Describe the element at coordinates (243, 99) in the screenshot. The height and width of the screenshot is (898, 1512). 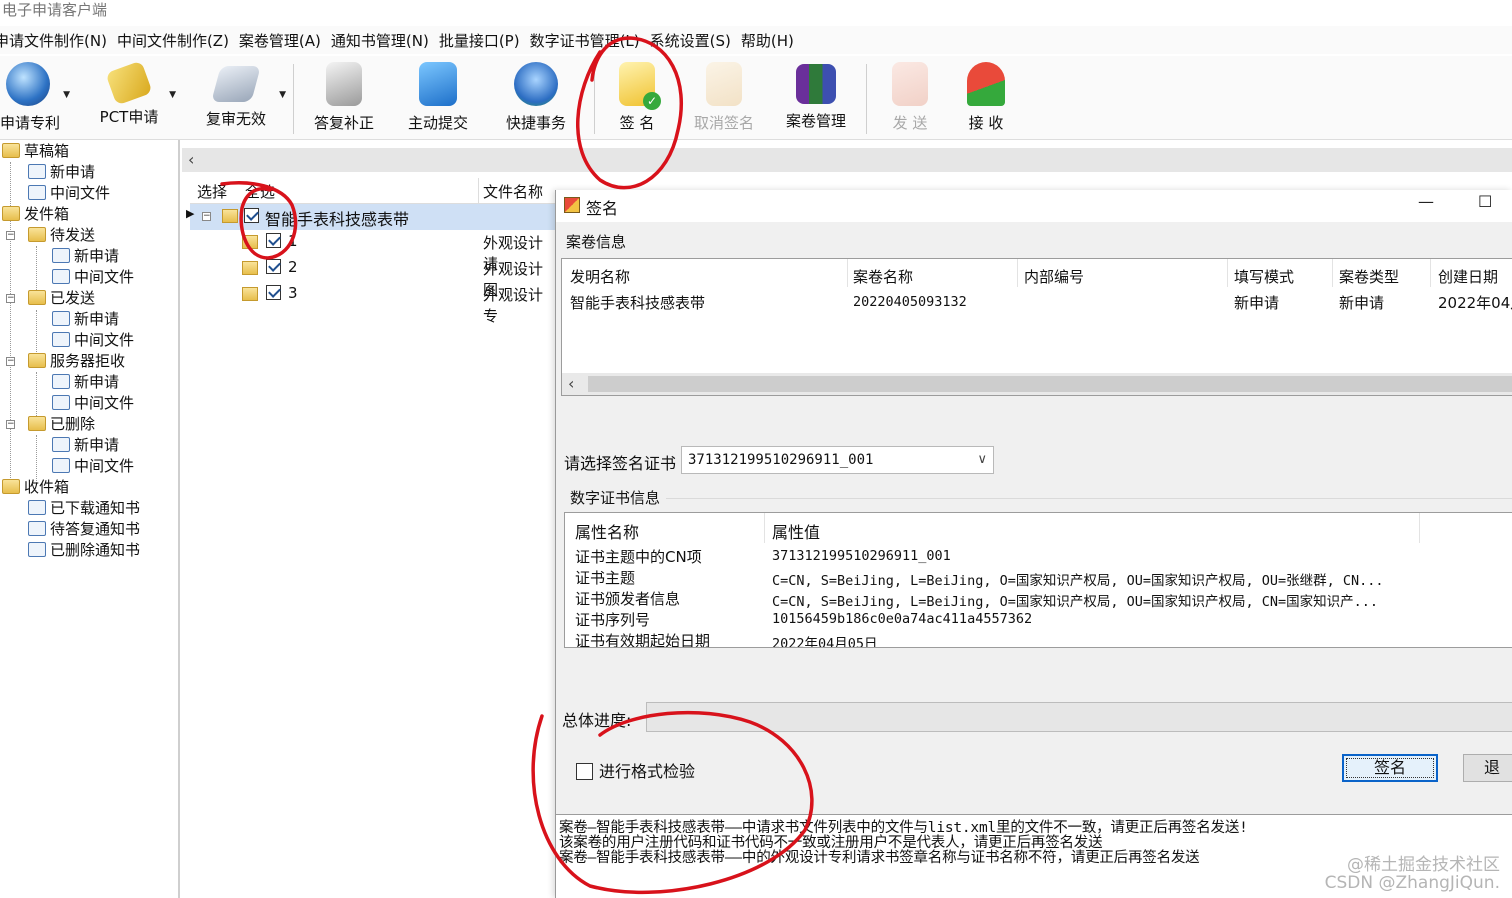
I see `reexam-button: 复审无效 ▼` at that location.